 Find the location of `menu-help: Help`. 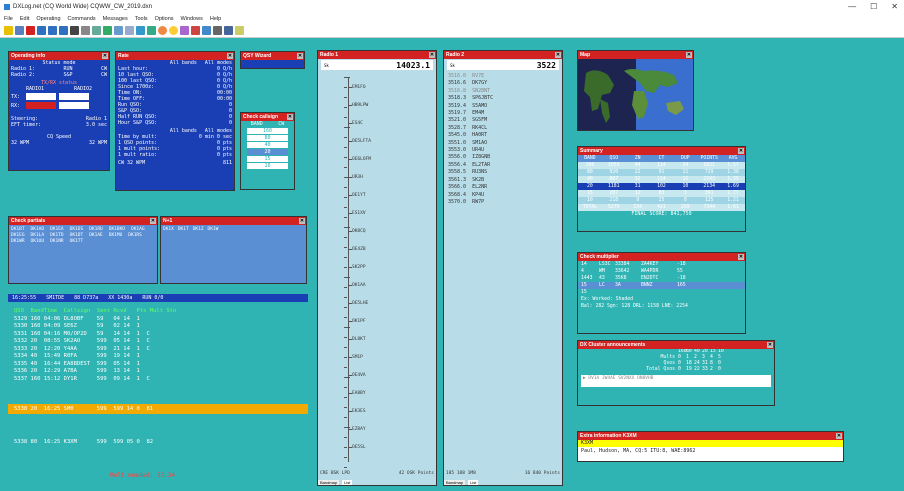

menu-help: Help is located at coordinates (215, 19).